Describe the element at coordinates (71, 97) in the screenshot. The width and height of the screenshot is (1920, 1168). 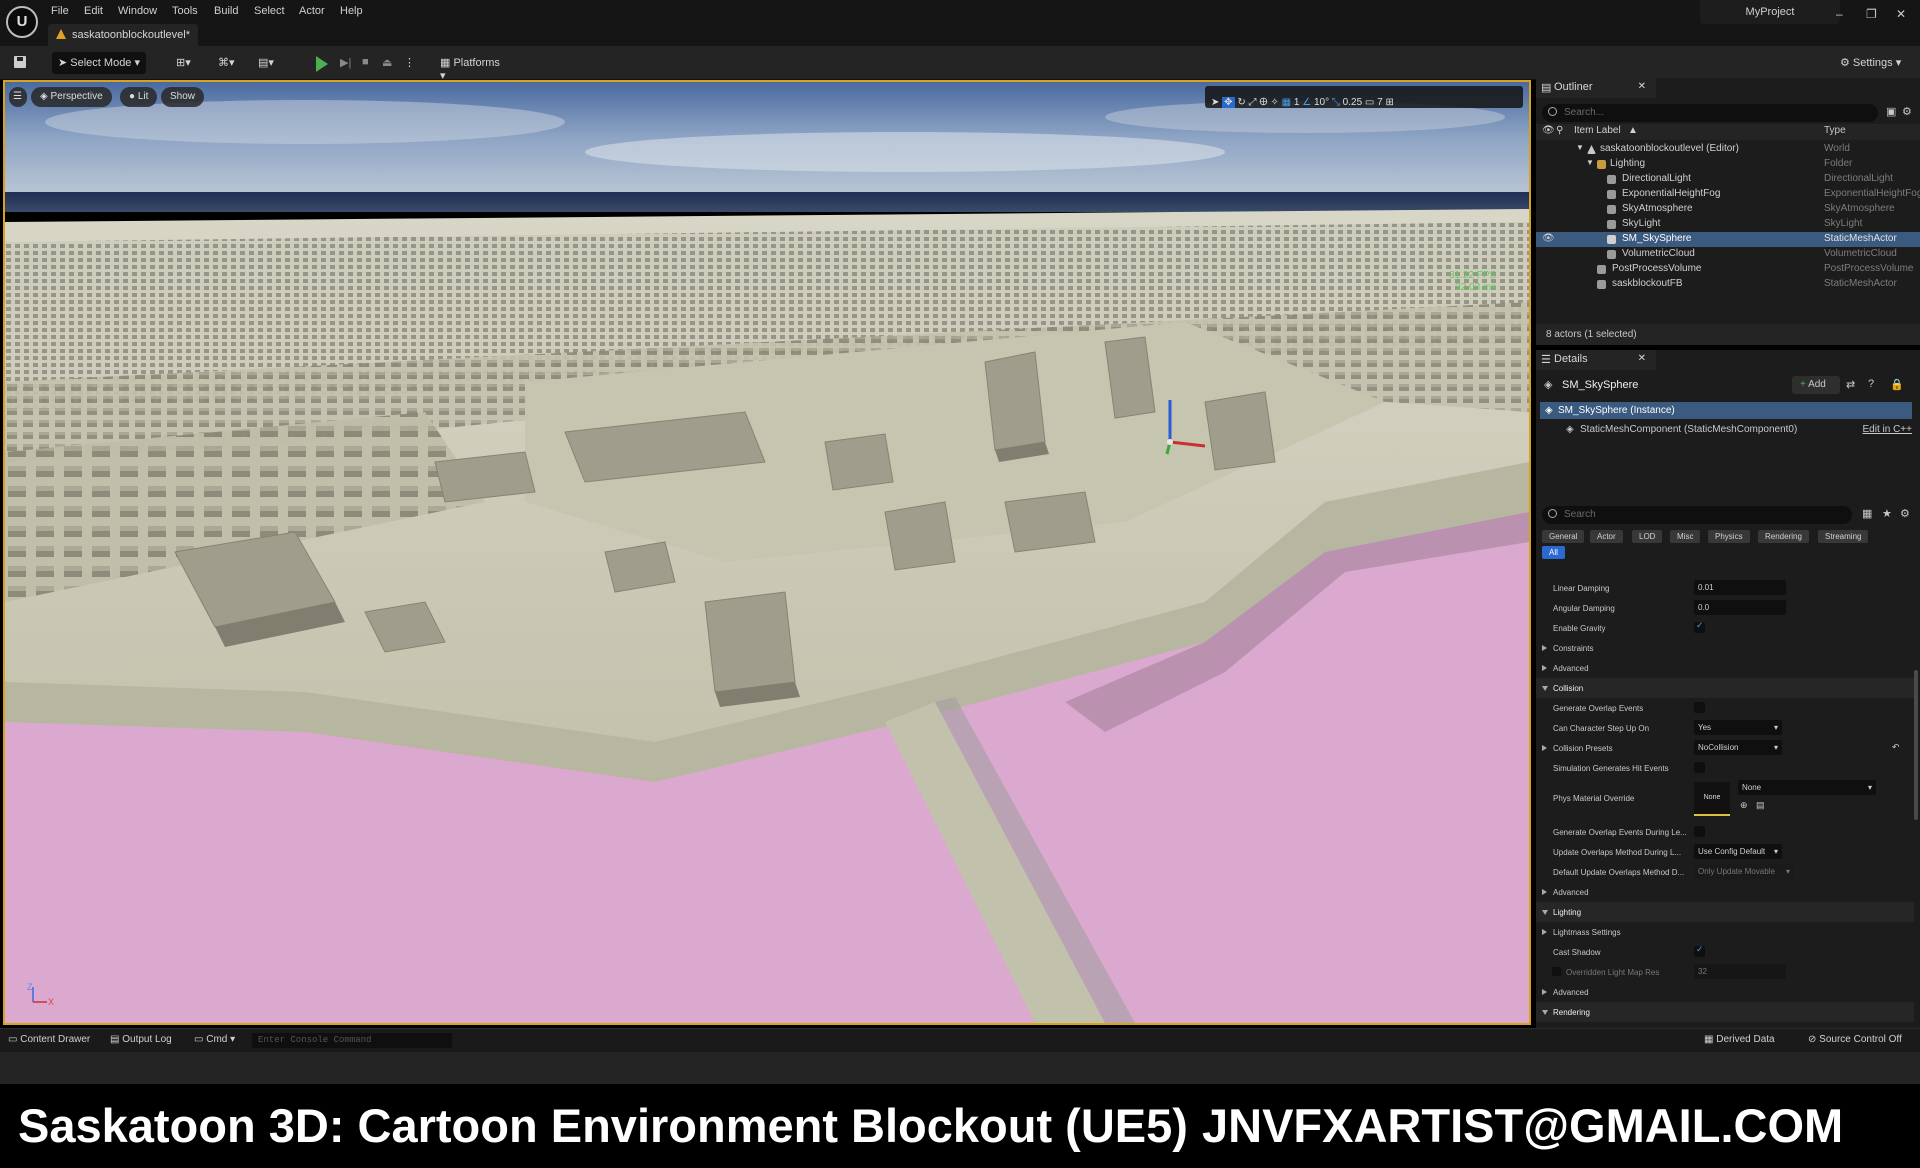
I see `perspective-button: ◈ Perspective` at that location.